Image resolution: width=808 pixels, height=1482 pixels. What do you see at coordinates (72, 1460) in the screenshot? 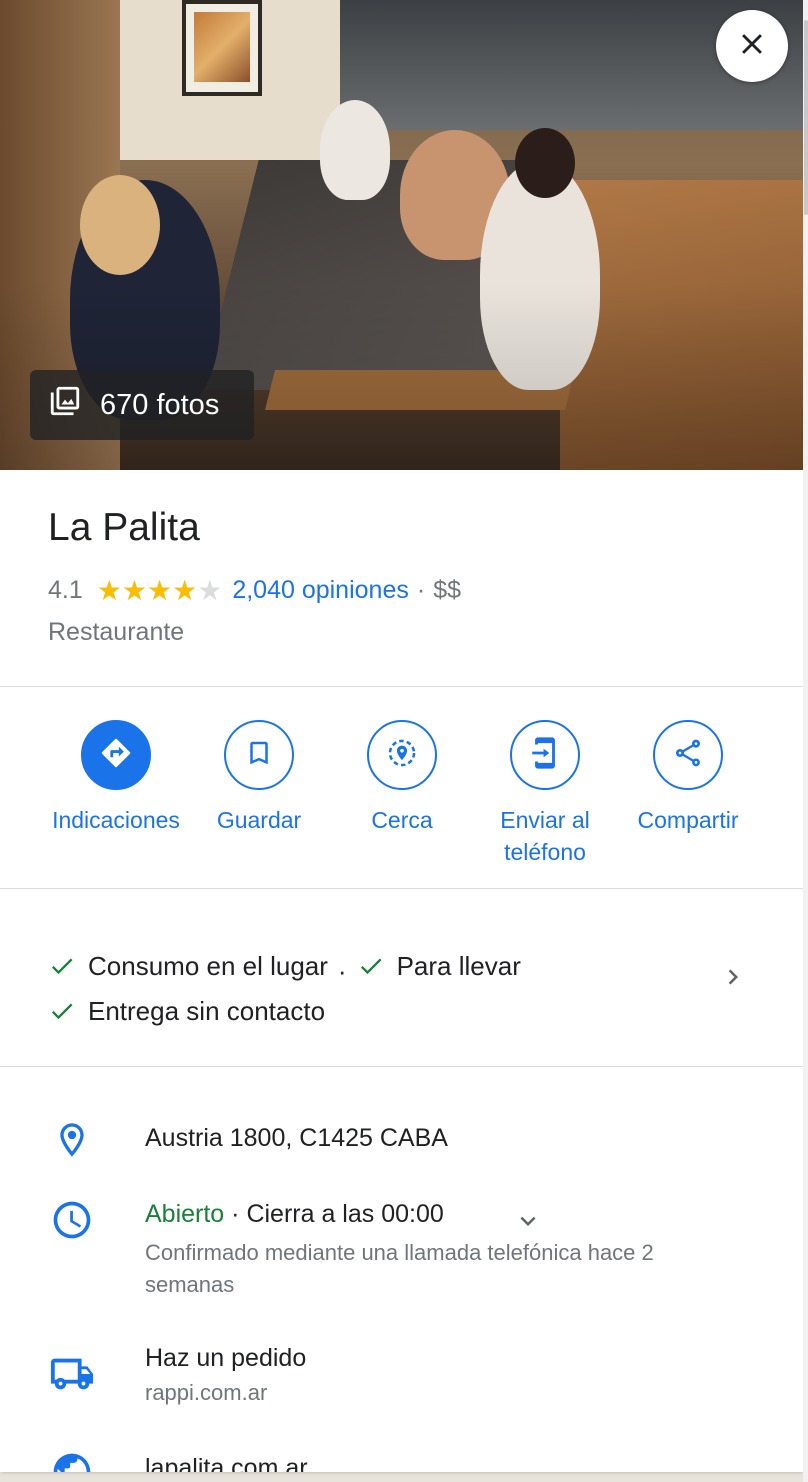
I see `globe-icon` at bounding box center [72, 1460].